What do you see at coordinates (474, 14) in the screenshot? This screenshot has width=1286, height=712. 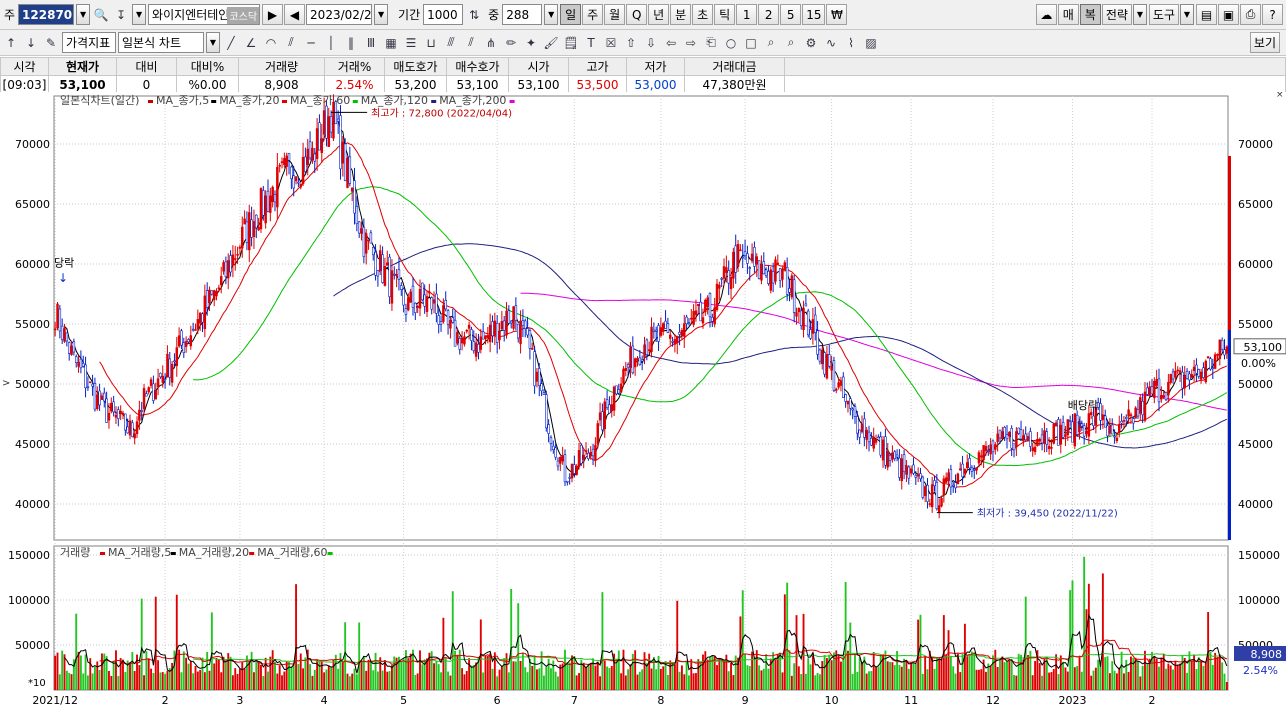 I see `spin-icon: ⇅` at bounding box center [474, 14].